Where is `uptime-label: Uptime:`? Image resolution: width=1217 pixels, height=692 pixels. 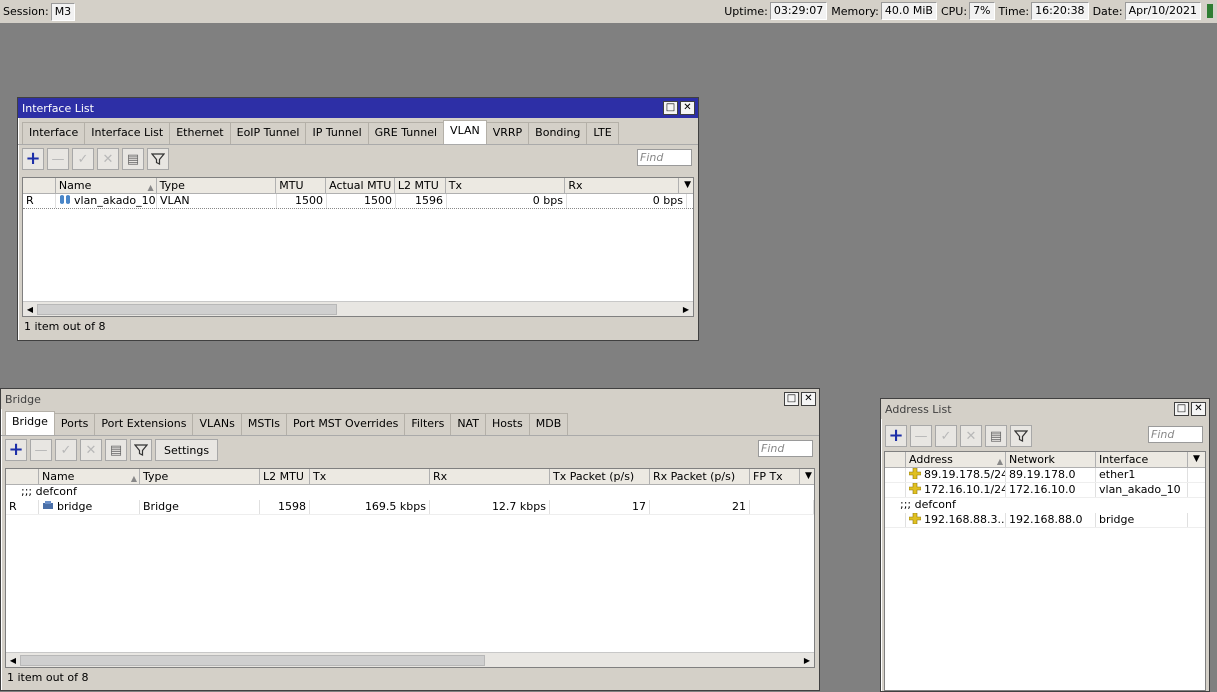
uptime-label: Uptime: is located at coordinates (746, 11).